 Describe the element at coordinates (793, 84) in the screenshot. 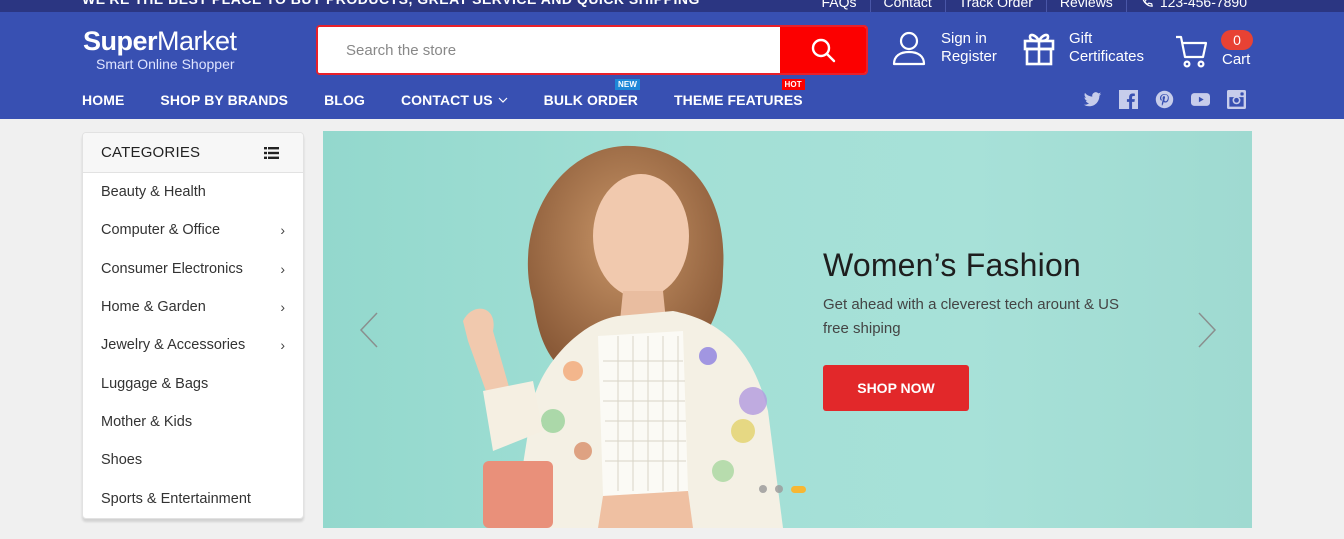

I see `hot-badge: HOT` at that location.